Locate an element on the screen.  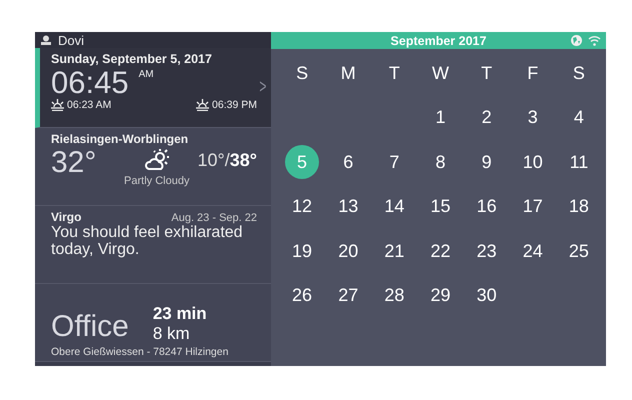
time-text: 06:45 is located at coordinates (90, 82).